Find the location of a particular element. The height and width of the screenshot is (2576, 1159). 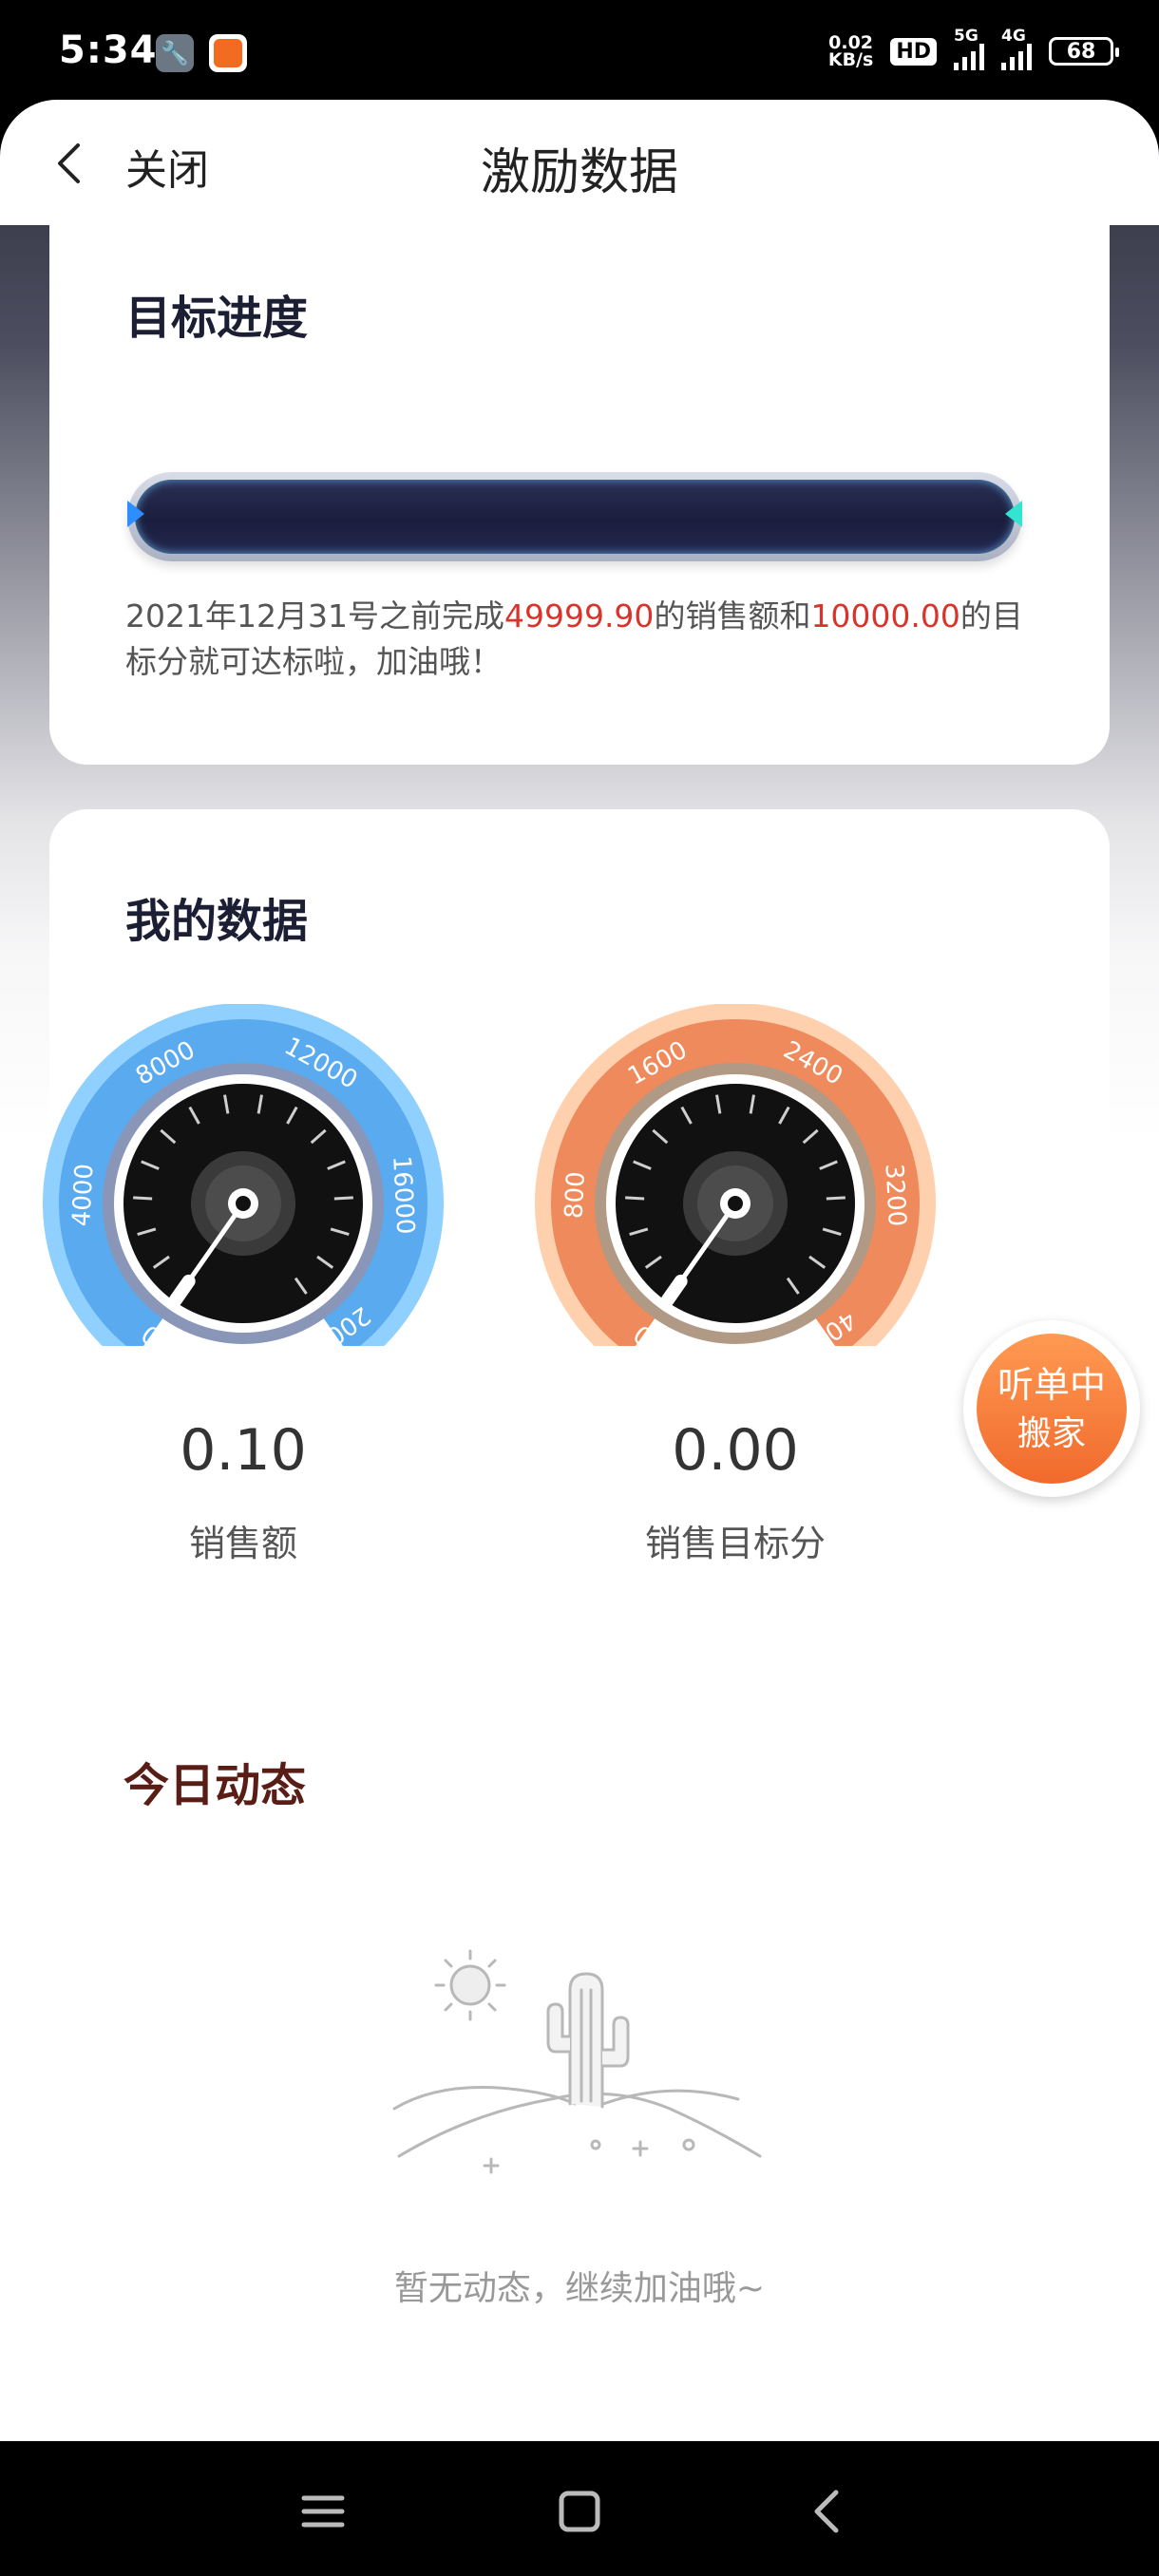

network-speed: 0.02 KB/s is located at coordinates (850, 51).